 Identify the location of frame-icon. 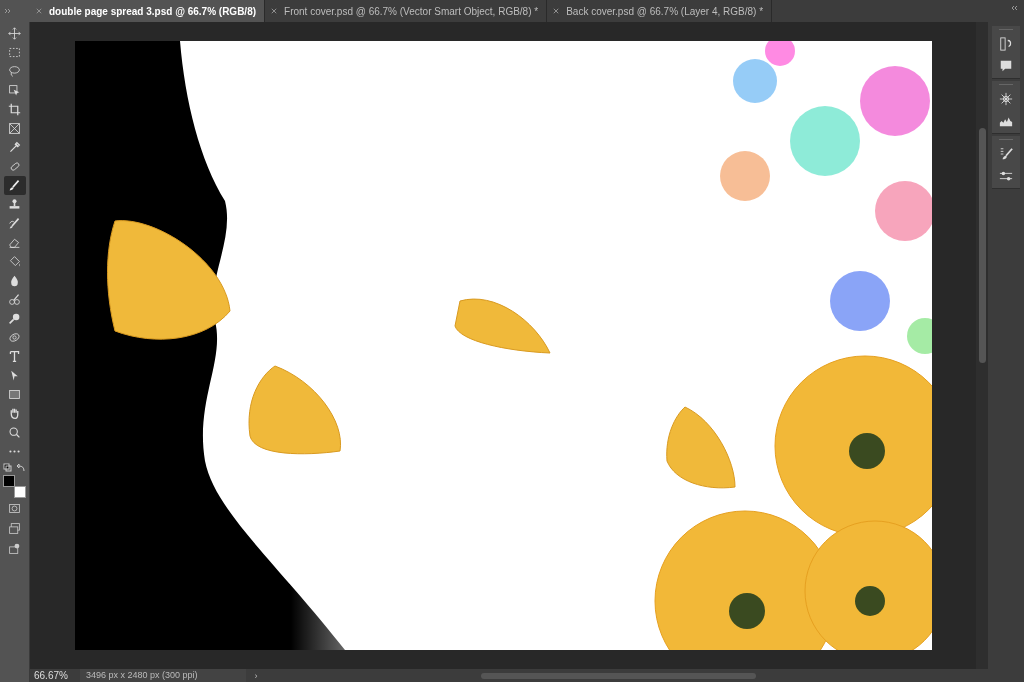
(14, 128).